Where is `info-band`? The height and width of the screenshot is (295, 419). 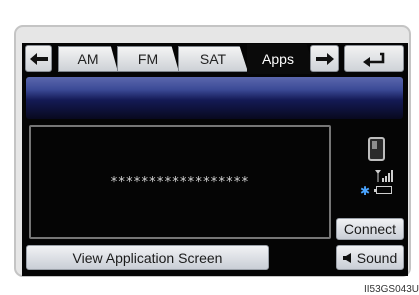 info-band is located at coordinates (214, 98).